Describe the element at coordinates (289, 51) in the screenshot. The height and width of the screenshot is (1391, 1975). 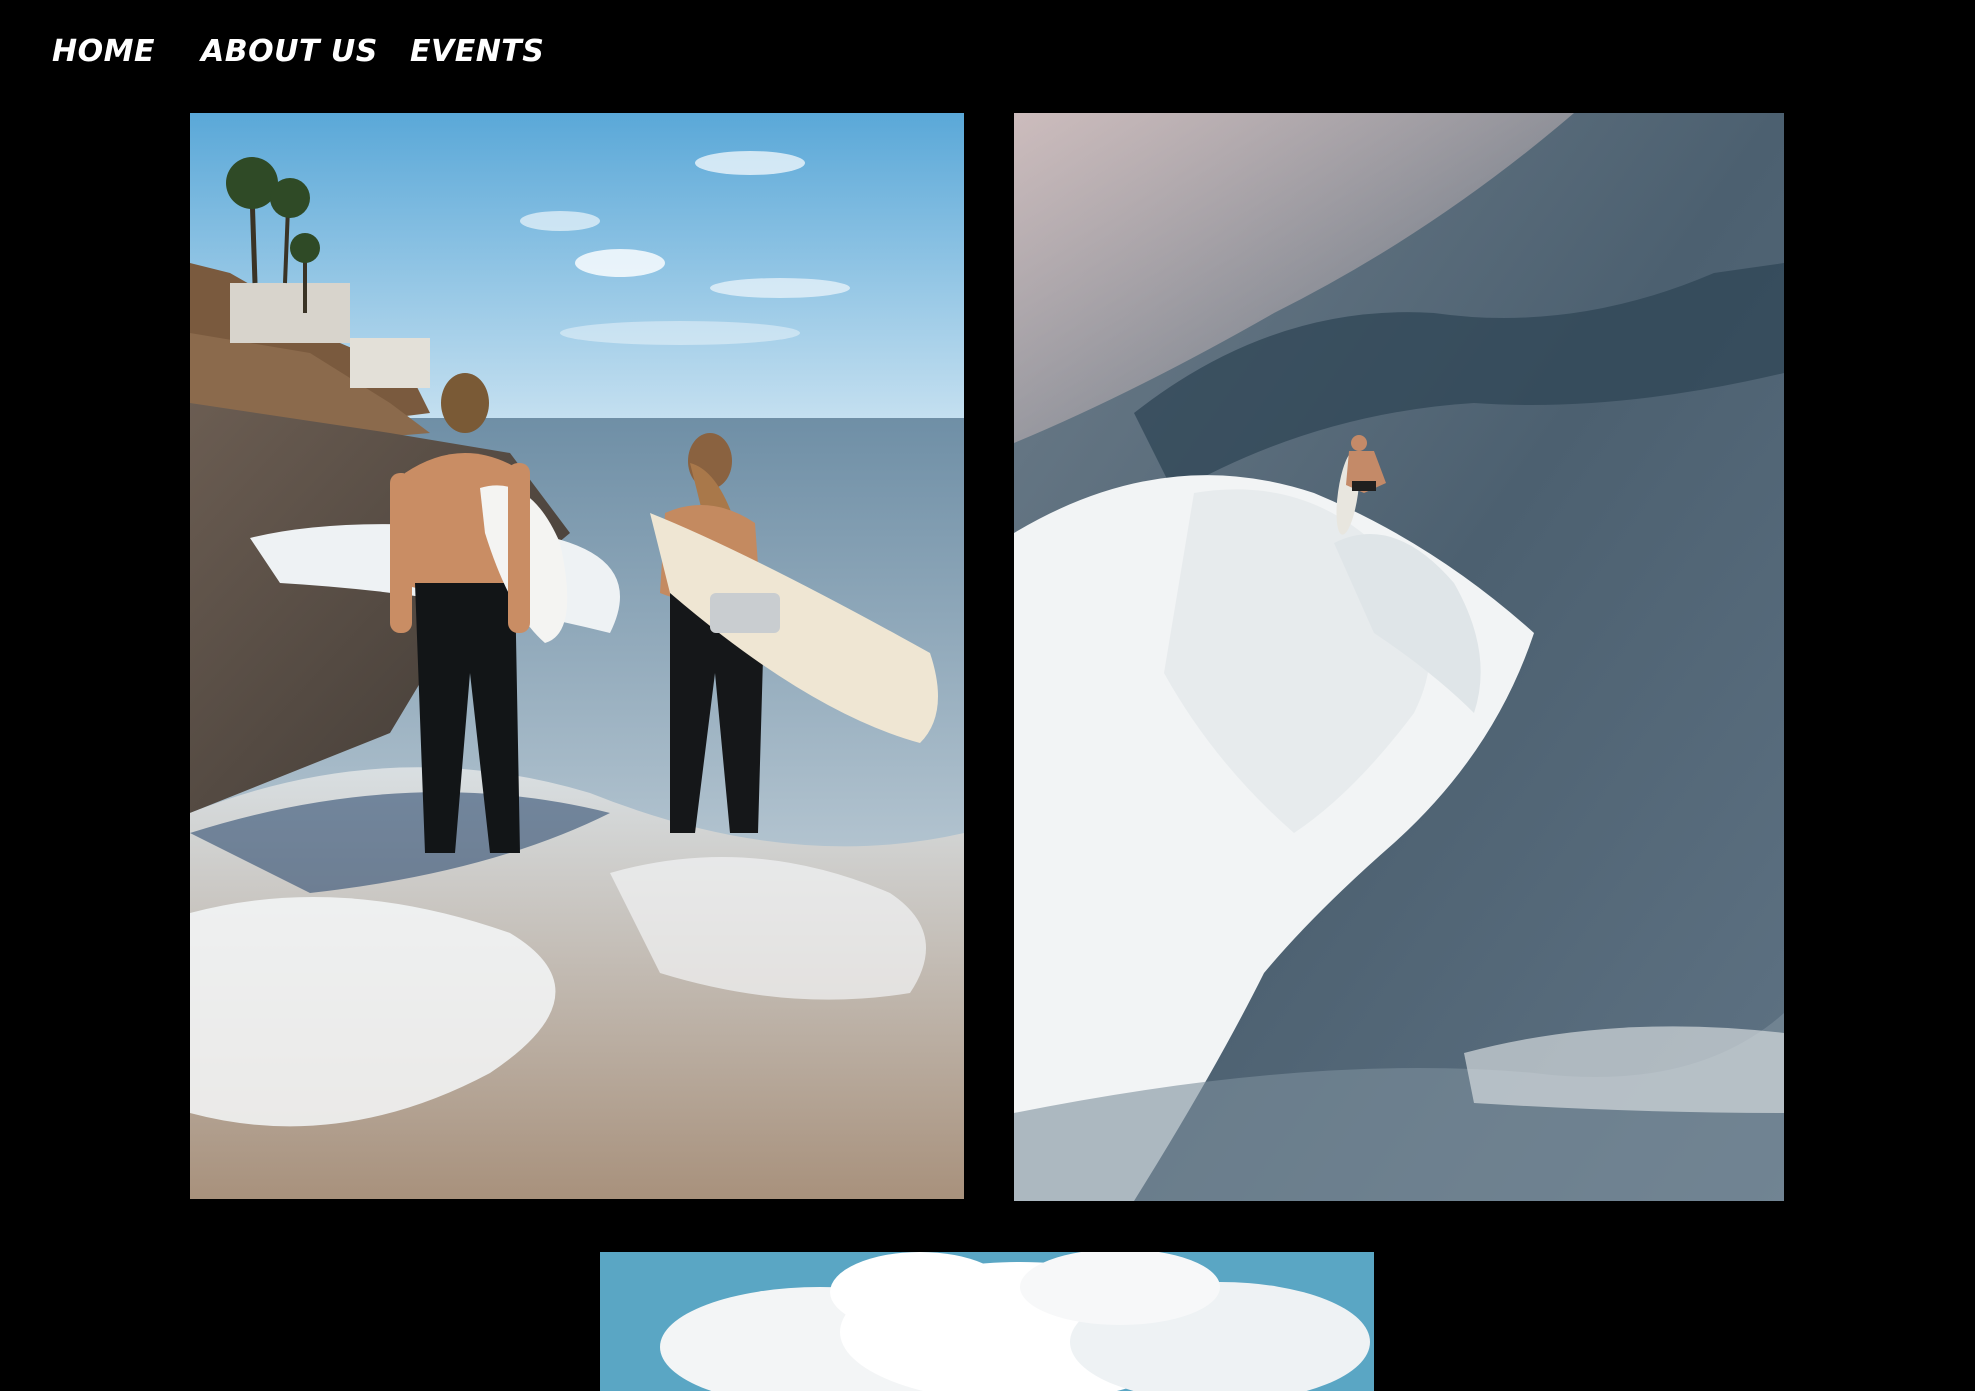
I see `nav-about-us-link: ABOUT US` at that location.